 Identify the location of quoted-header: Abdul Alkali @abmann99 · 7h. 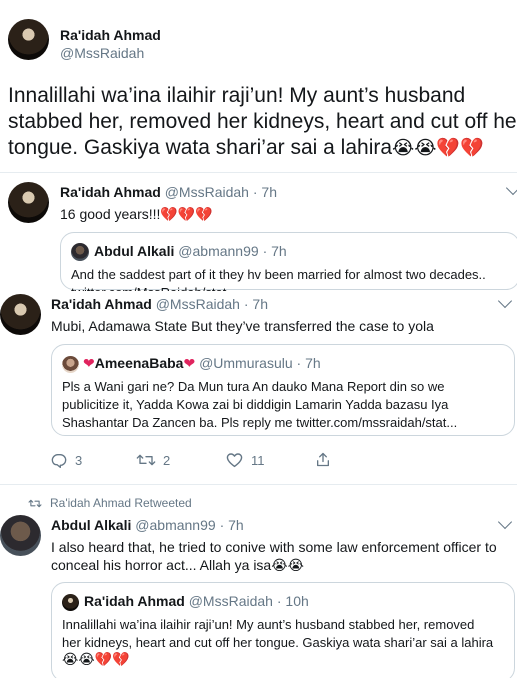
(190, 251).